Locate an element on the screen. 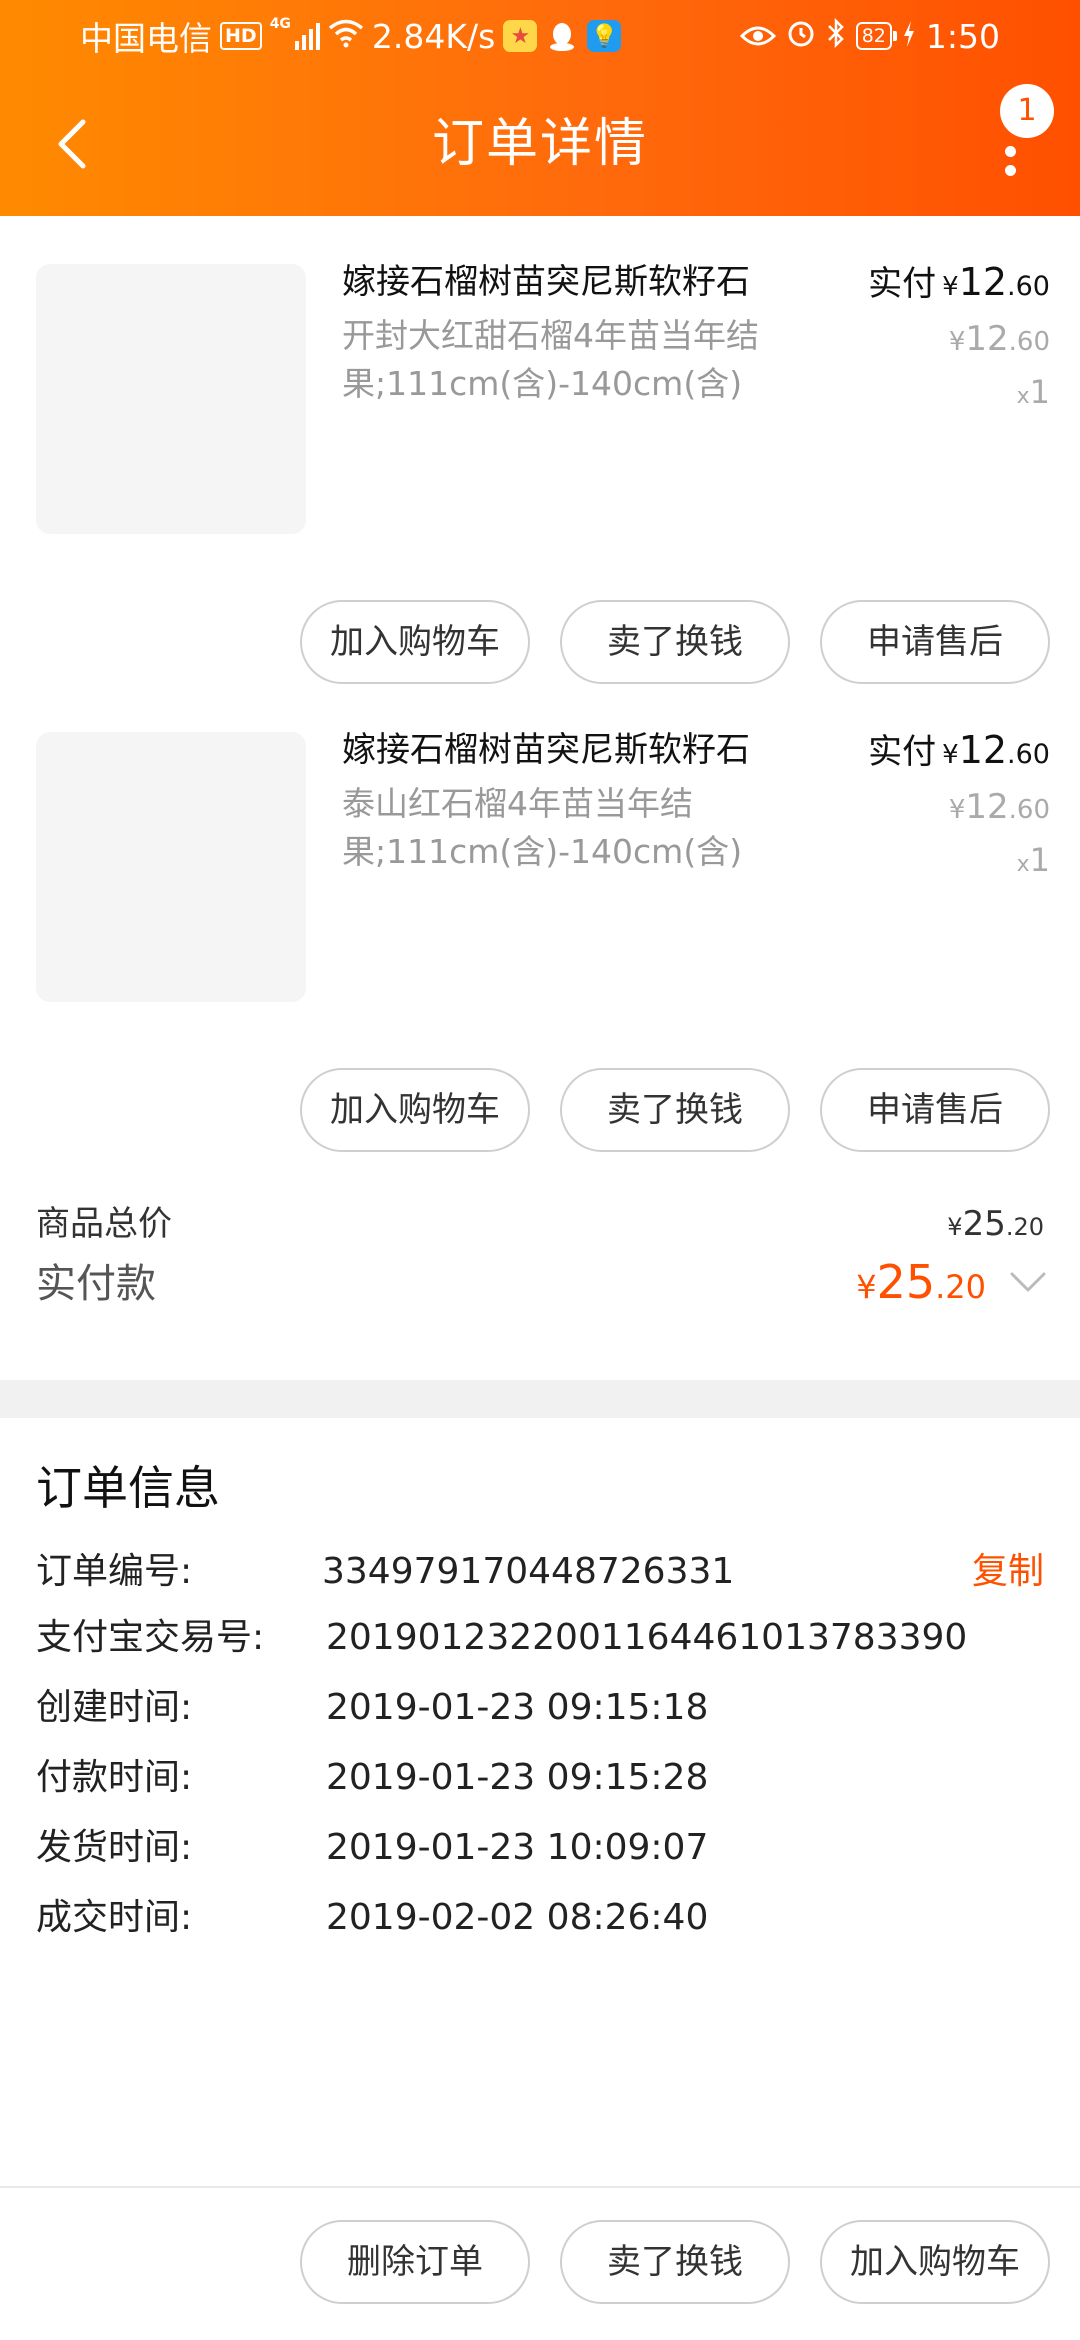 This screenshot has width=1080, height=2340. hd-icon: HD is located at coordinates (241, 36).